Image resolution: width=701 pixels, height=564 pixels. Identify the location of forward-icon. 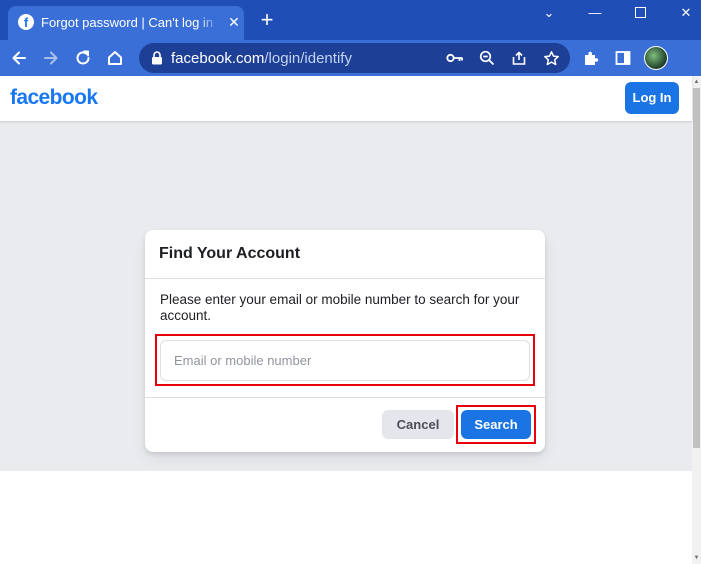
(51, 58).